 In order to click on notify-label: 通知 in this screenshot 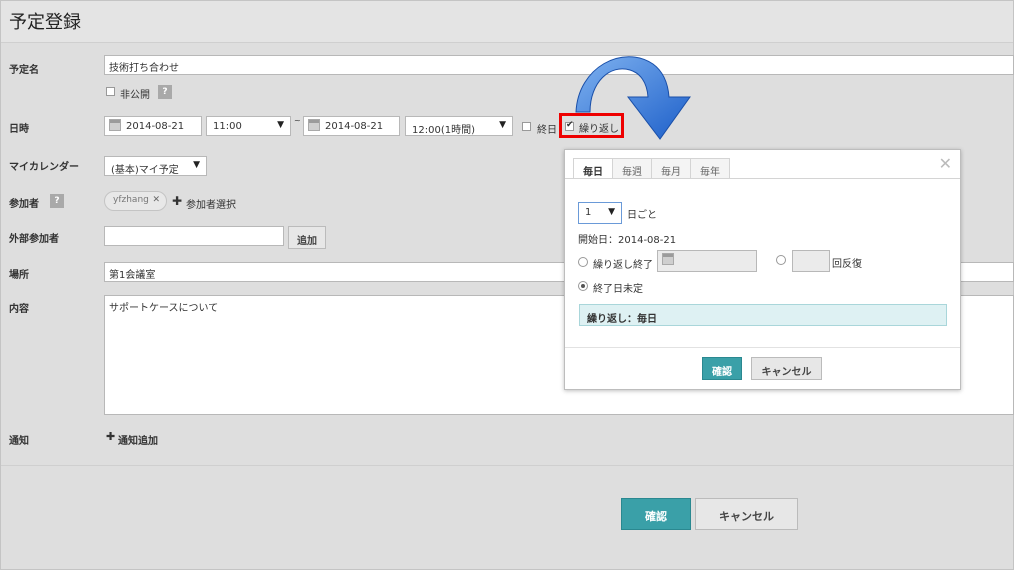, I will do `click(19, 441)`.